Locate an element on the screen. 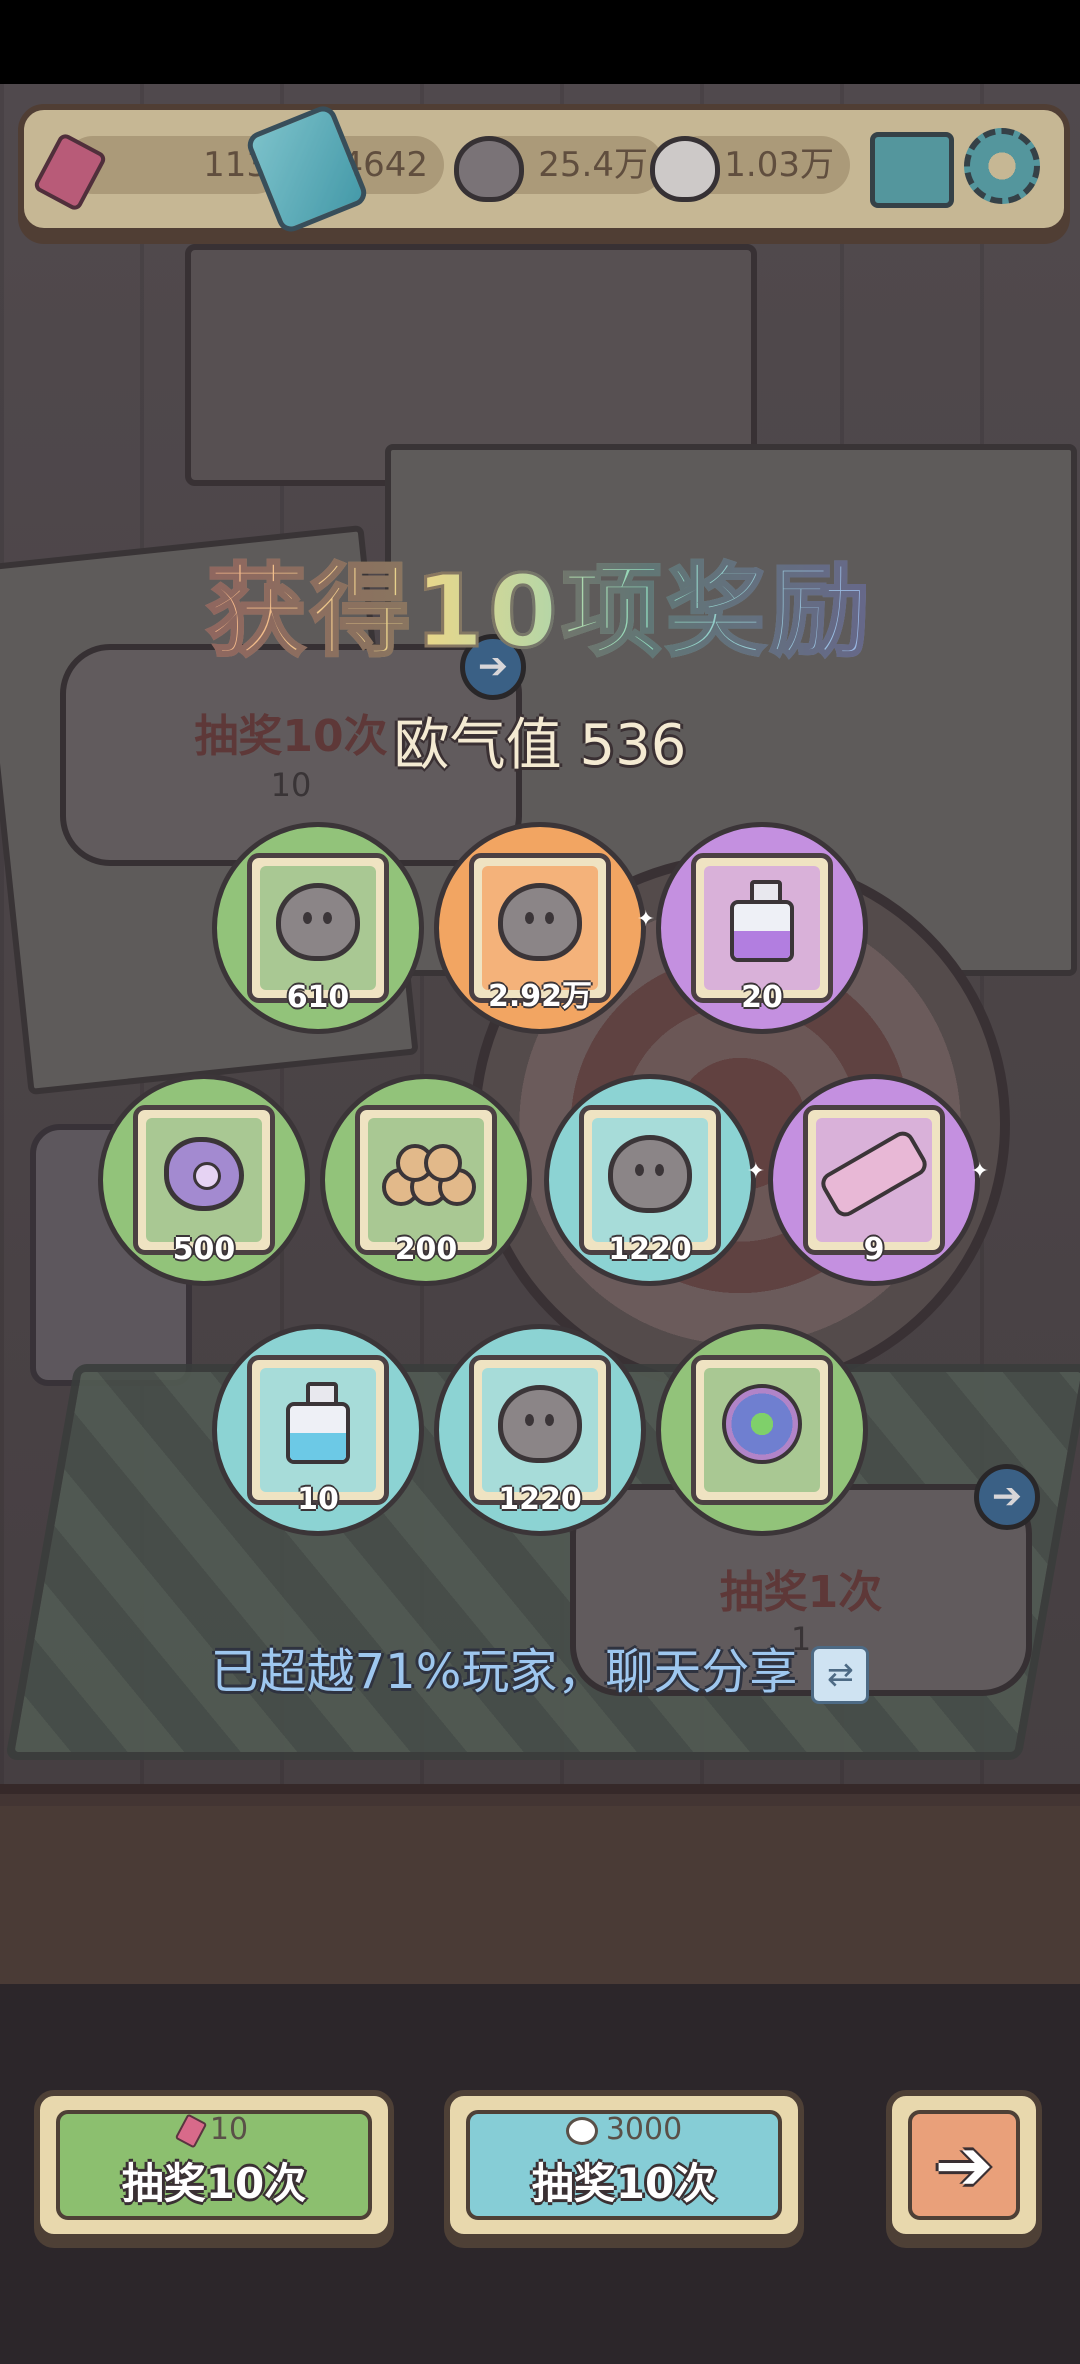 The image size is (1080, 2364). reward-card is located at coordinates (762, 1430).